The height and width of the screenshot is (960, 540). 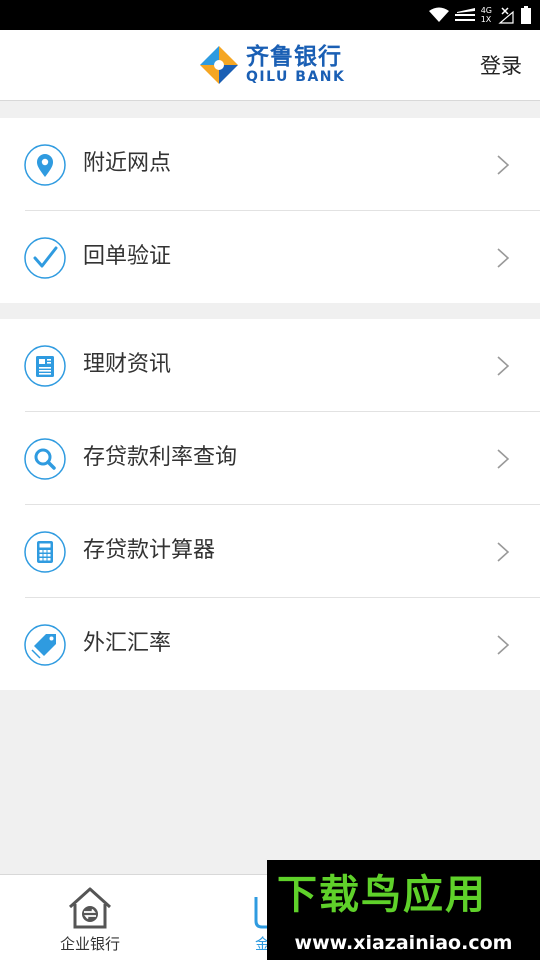 What do you see at coordinates (127, 256) in the screenshot?
I see `menu-item-label: 回单验证` at bounding box center [127, 256].